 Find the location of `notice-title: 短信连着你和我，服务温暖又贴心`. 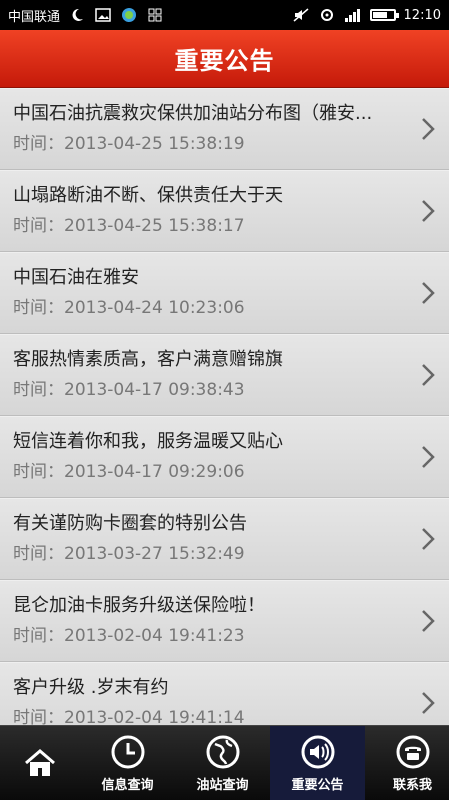

notice-title: 短信连着你和我，服务温暖又贴心 is located at coordinates (148, 441).